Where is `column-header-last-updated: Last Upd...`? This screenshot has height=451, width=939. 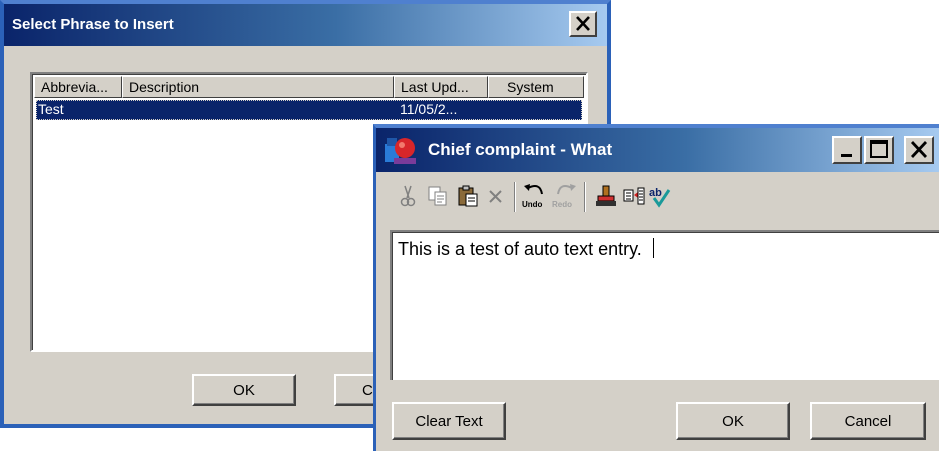 column-header-last-updated: Last Upd... is located at coordinates (441, 87).